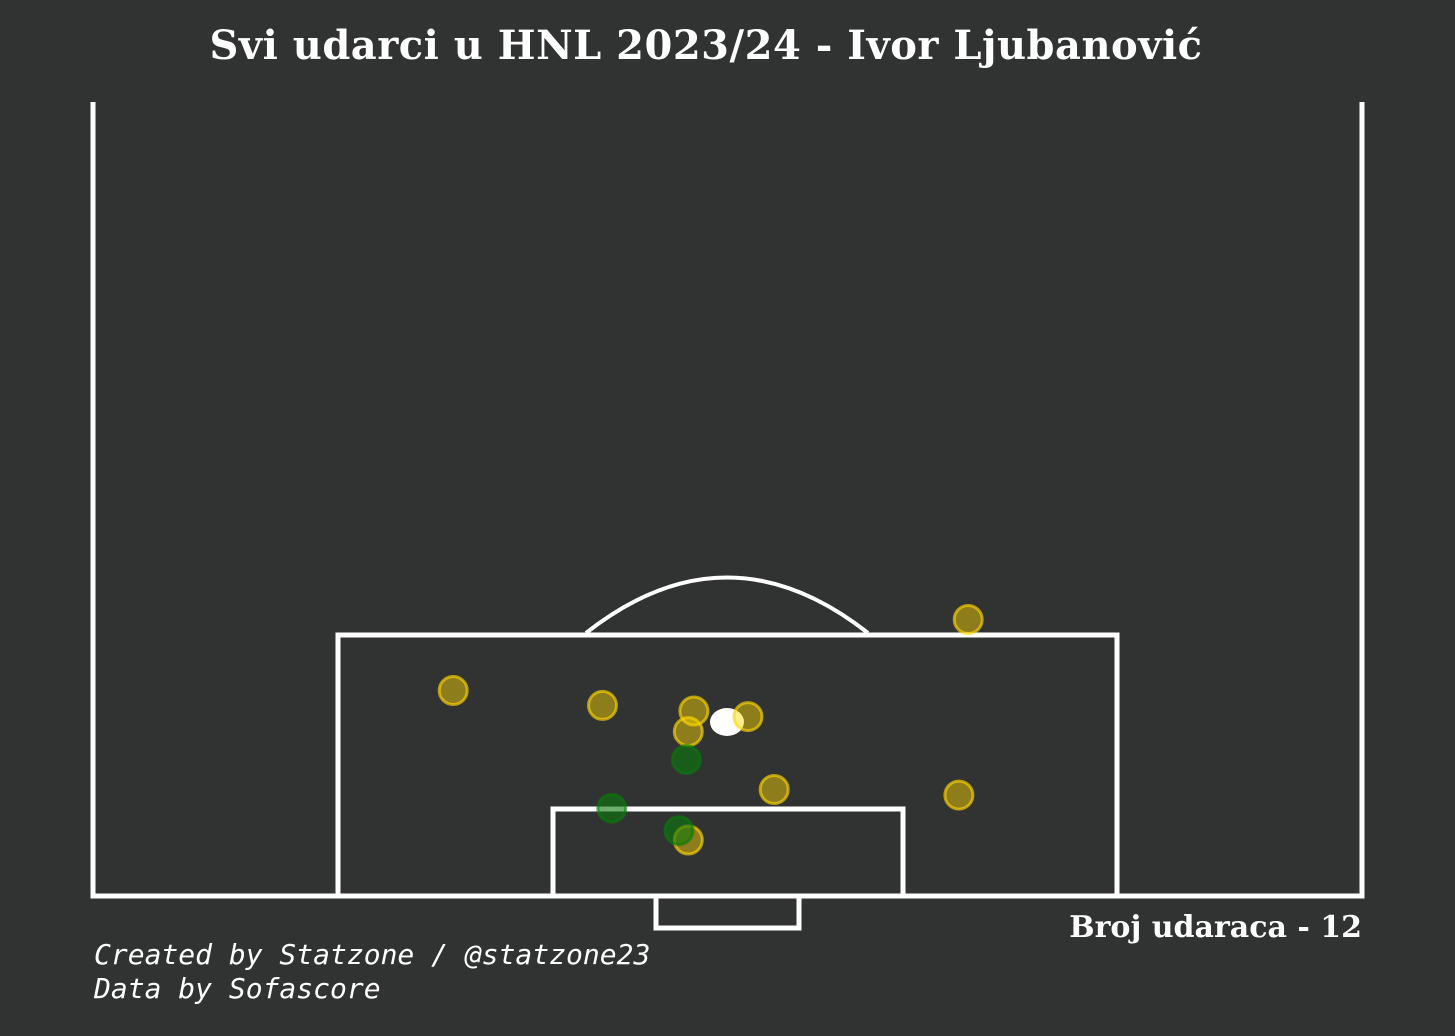 The image size is (1455, 1036). What do you see at coordinates (237, 988) in the screenshot?
I see `data-source-text: Data by Sofascore` at bounding box center [237, 988].